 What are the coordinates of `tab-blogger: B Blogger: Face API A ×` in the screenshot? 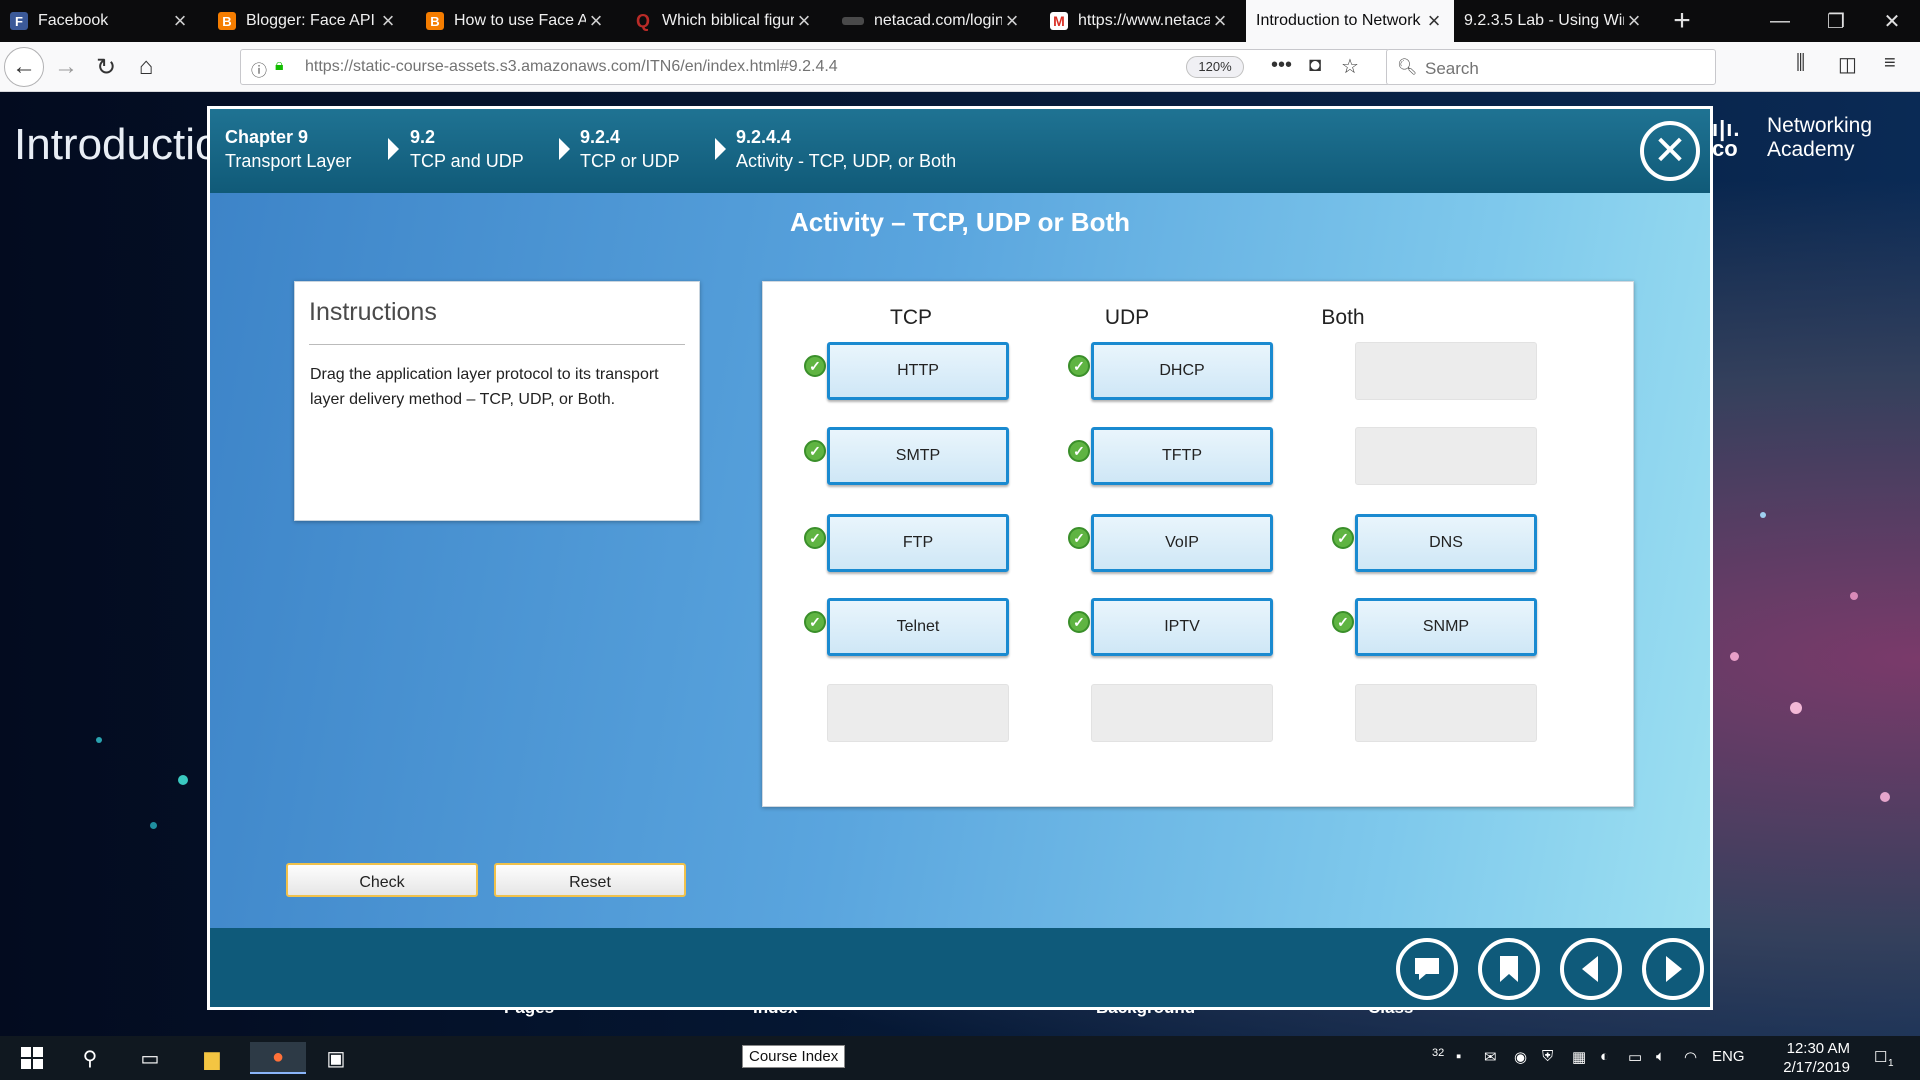 It's located at (308, 21).